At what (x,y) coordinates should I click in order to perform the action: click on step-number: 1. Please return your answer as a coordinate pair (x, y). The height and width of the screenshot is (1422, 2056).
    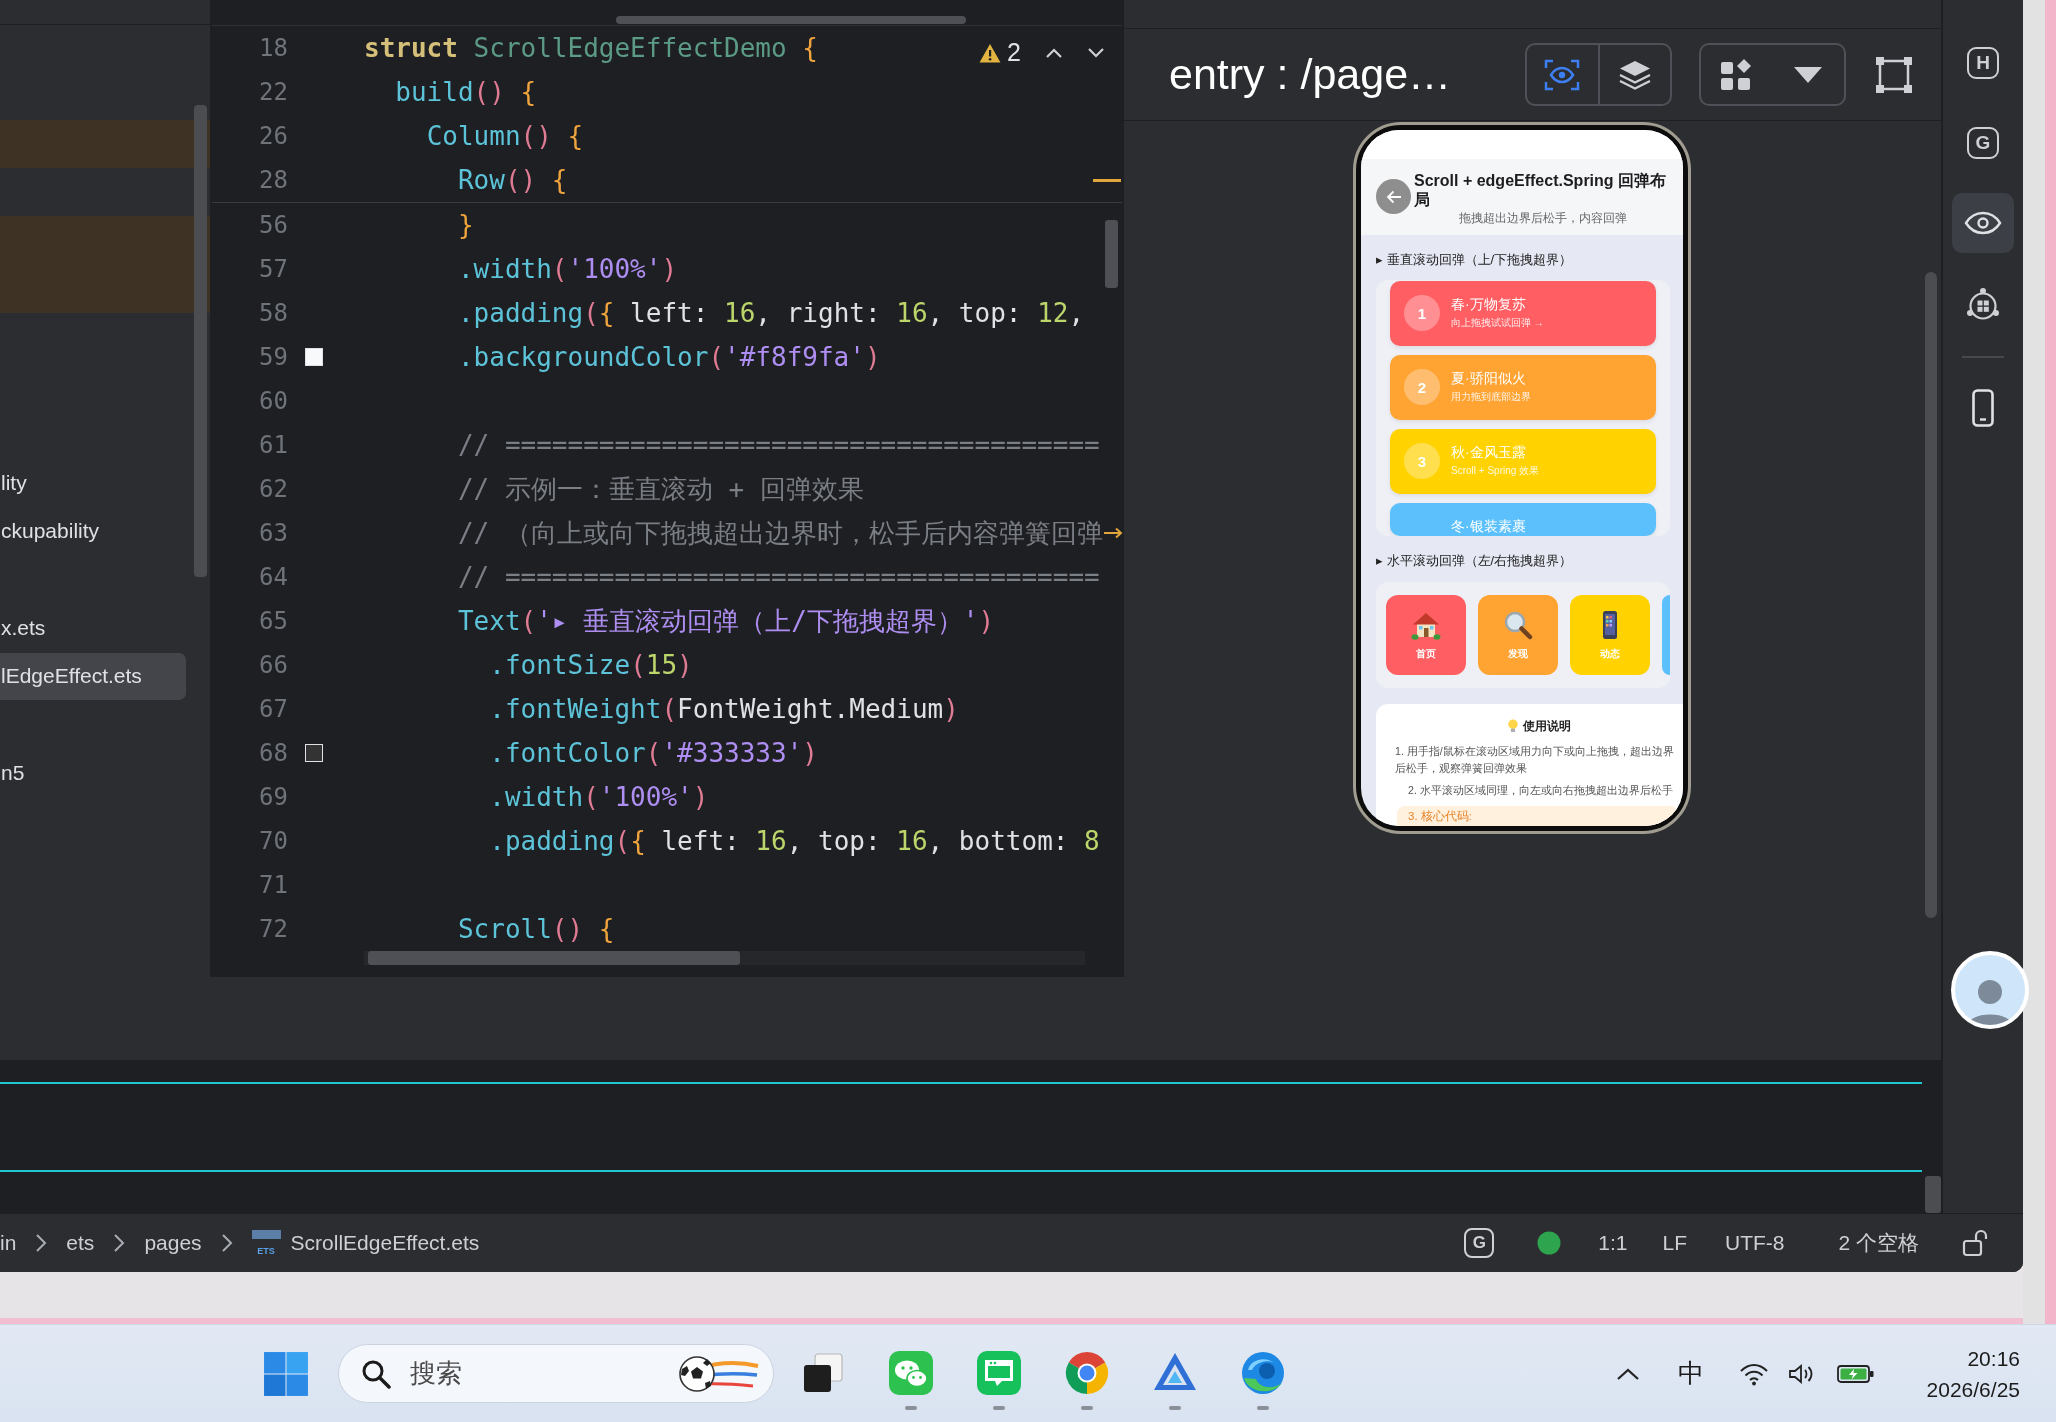
    Looking at the image, I should click on (1422, 313).